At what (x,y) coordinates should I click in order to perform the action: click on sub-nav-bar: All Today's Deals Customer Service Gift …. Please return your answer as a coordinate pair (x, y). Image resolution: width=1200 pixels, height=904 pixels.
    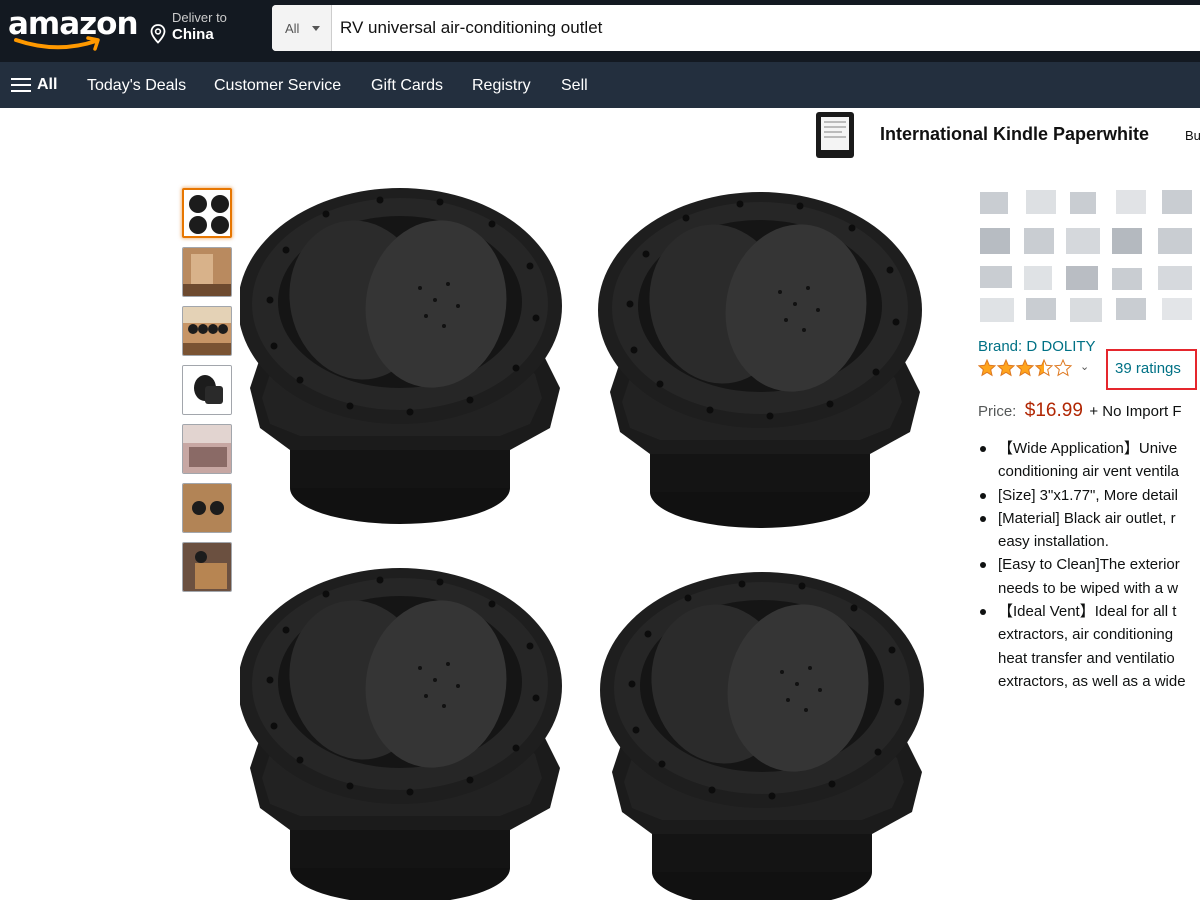
    Looking at the image, I should click on (600, 85).